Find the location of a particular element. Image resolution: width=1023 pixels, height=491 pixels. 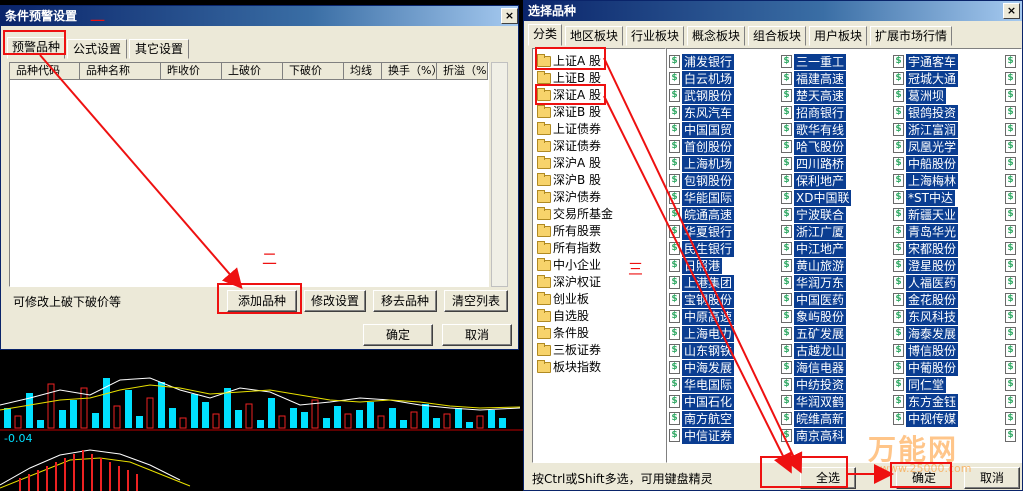

stock-item: $ 包钢股份 is located at coordinates (702, 180).